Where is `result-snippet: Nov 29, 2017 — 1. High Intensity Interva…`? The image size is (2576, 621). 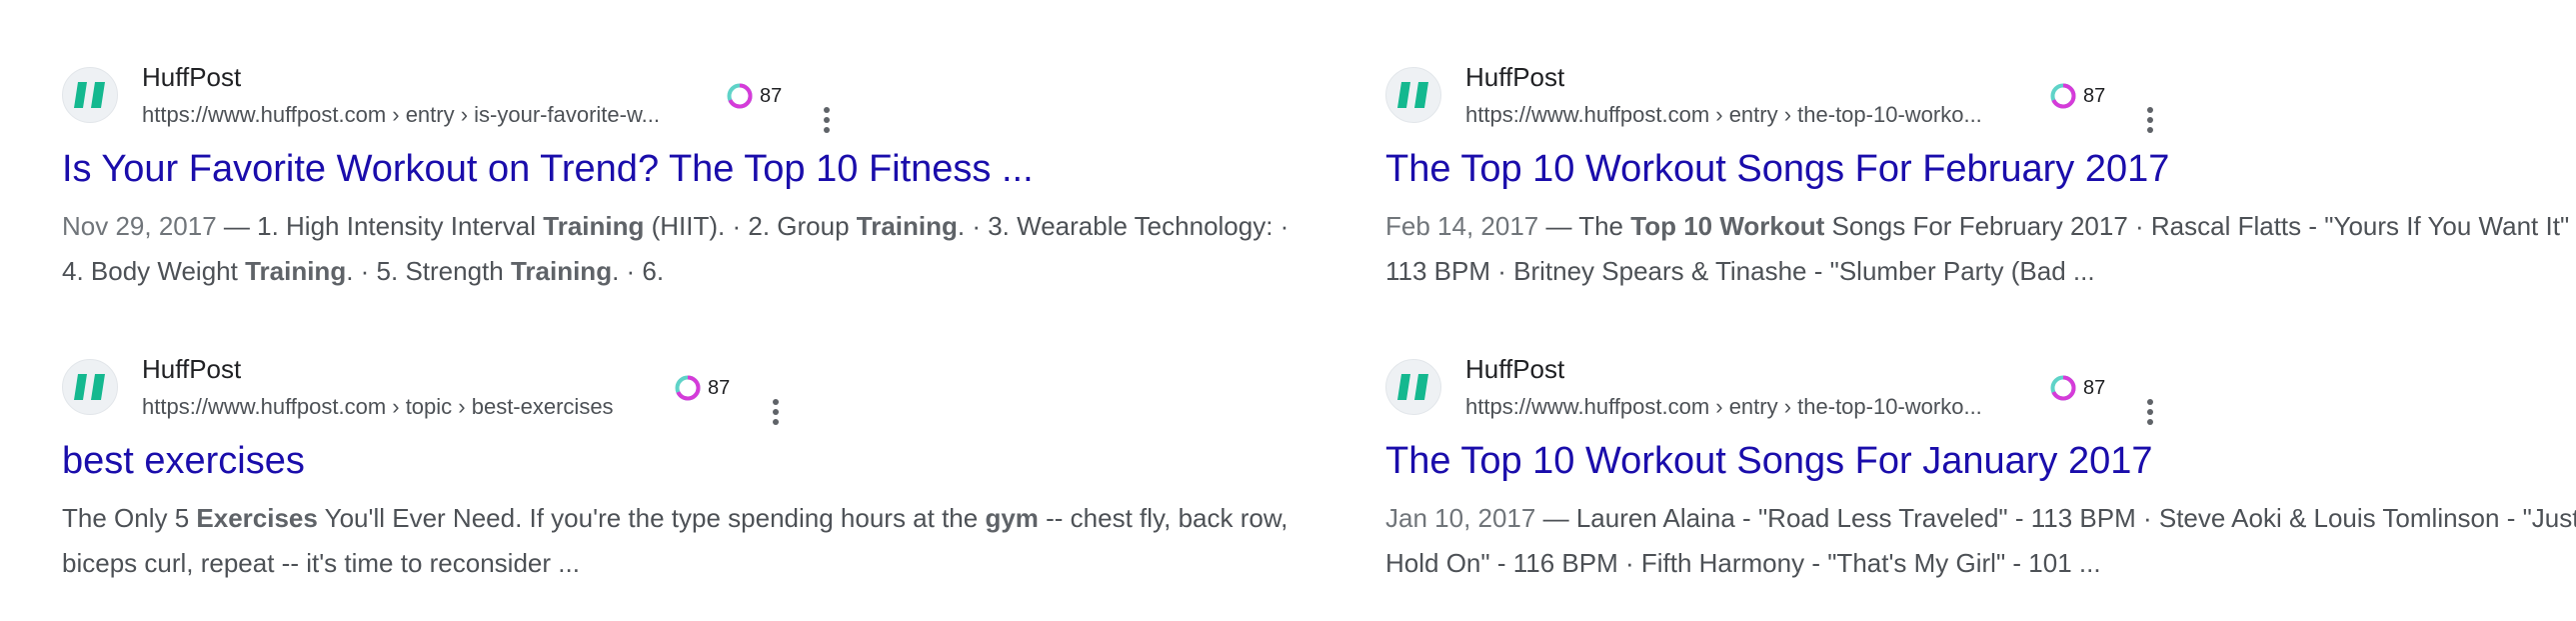 result-snippet: Nov 29, 2017 — 1. High Intensity Interva… is located at coordinates (675, 248).